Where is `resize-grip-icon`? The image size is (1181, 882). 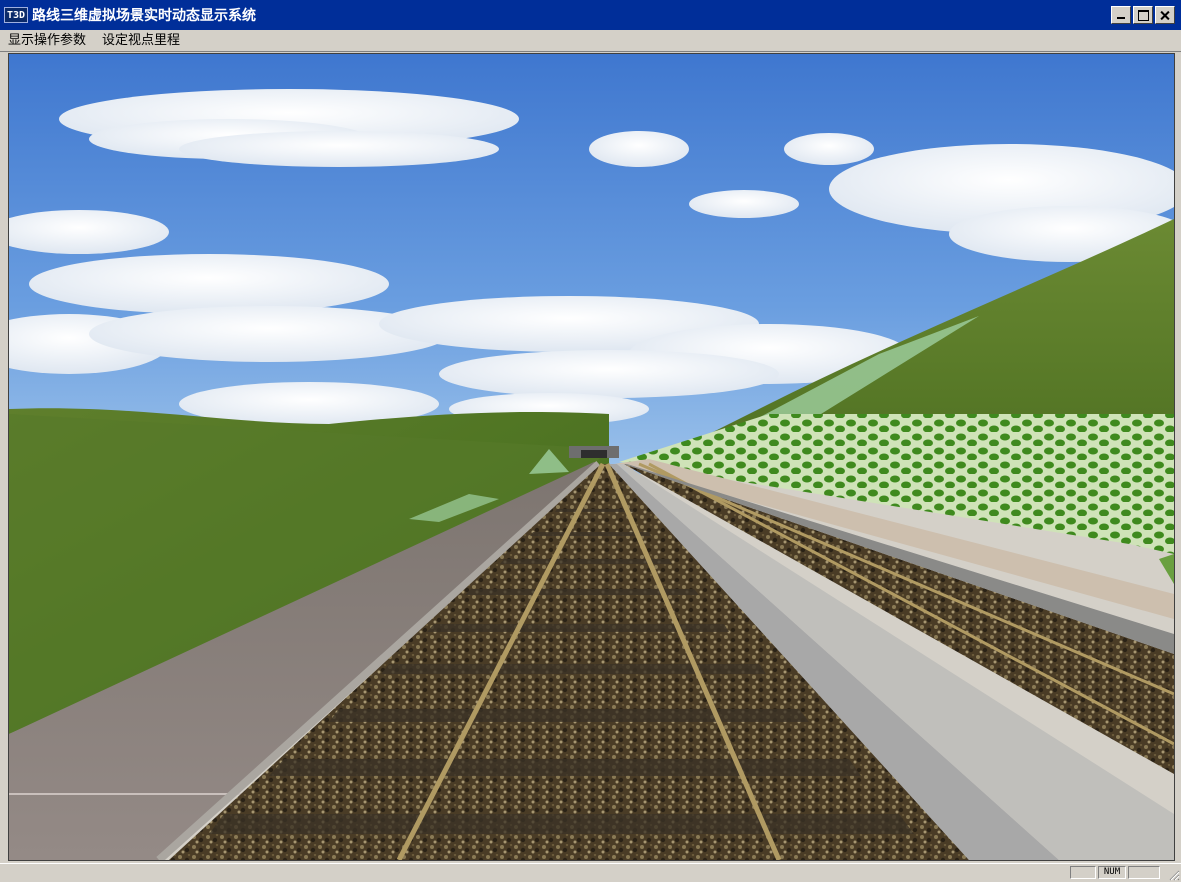
resize-grip-icon is located at coordinates (1174, 875).